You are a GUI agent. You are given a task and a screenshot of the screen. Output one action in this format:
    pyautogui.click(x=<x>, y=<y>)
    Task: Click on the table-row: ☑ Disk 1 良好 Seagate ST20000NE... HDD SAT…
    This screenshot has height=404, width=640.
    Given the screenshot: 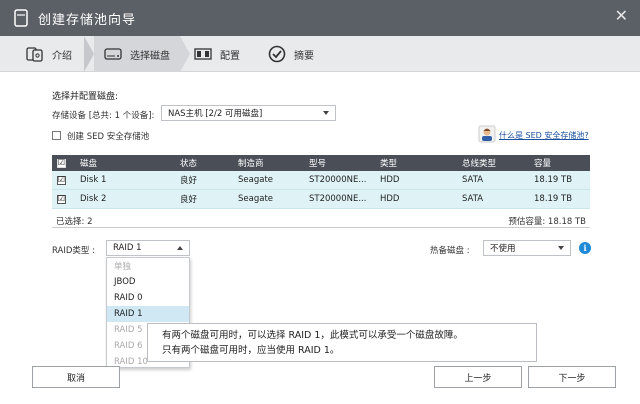 What is the action you would take?
    pyautogui.click(x=321, y=180)
    